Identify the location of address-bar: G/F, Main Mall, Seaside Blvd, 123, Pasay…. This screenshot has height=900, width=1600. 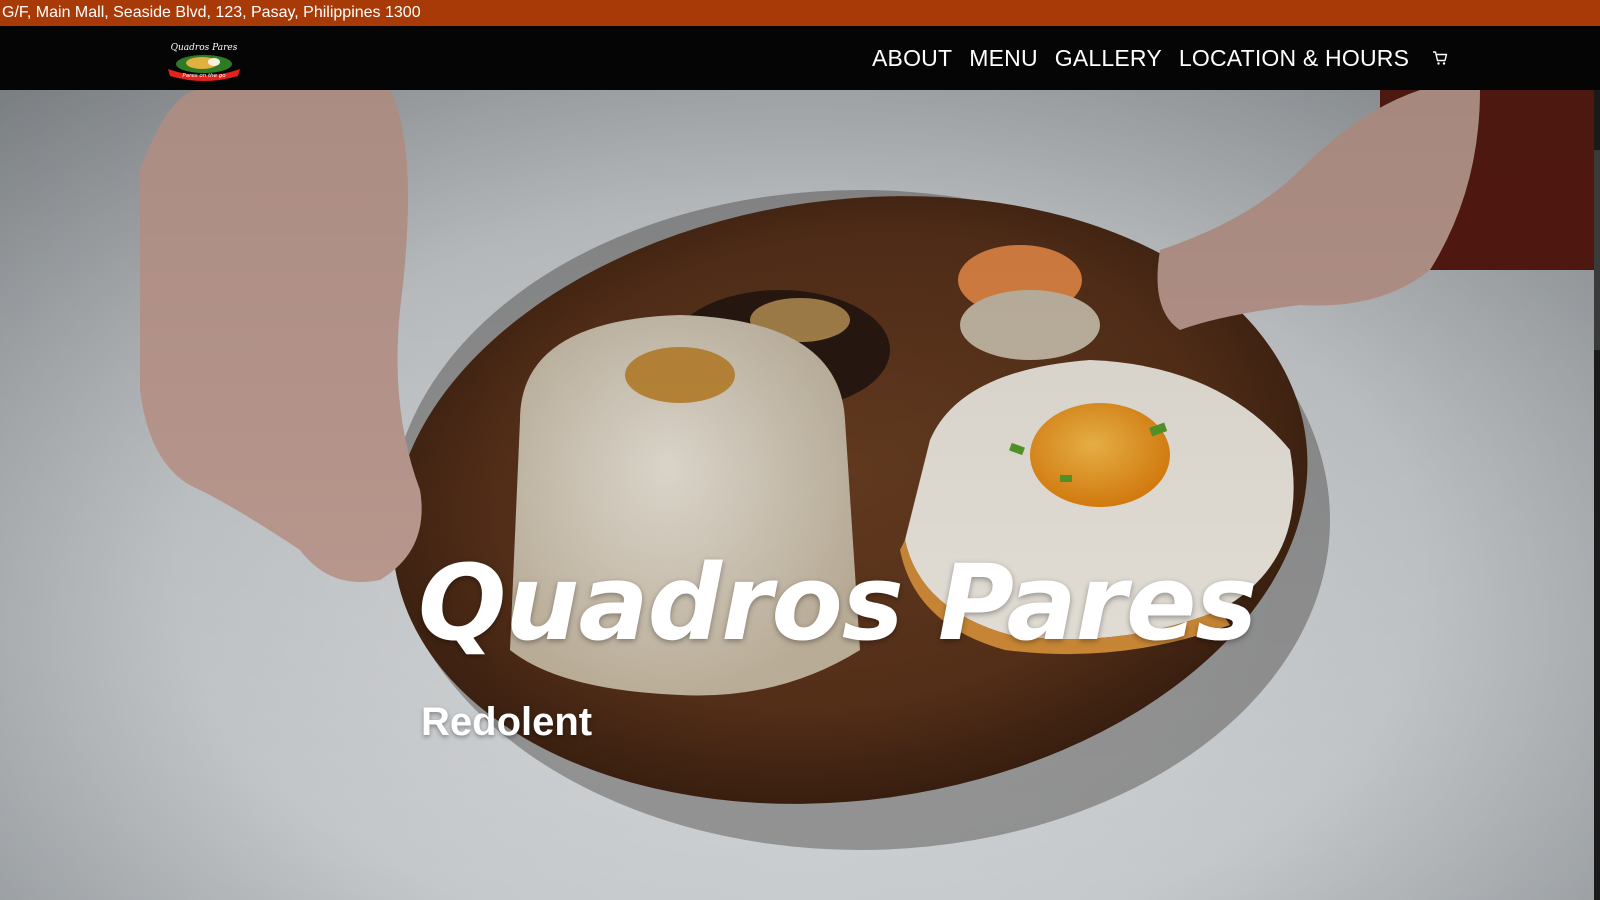
(800, 13).